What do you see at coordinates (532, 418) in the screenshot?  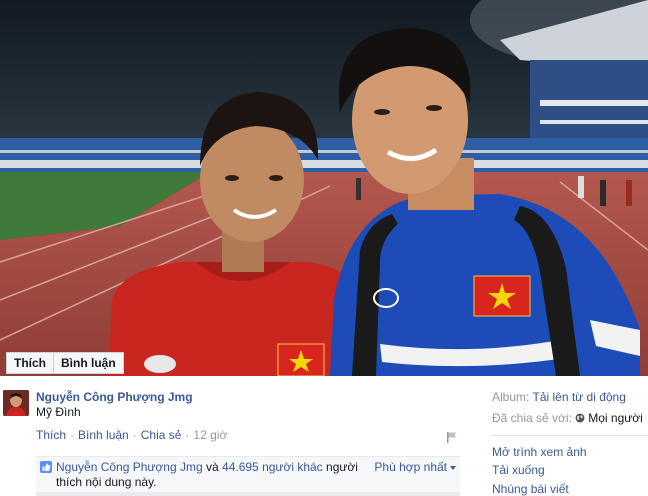 I see `shared-with-label: Đã chia sẻ với:` at bounding box center [532, 418].